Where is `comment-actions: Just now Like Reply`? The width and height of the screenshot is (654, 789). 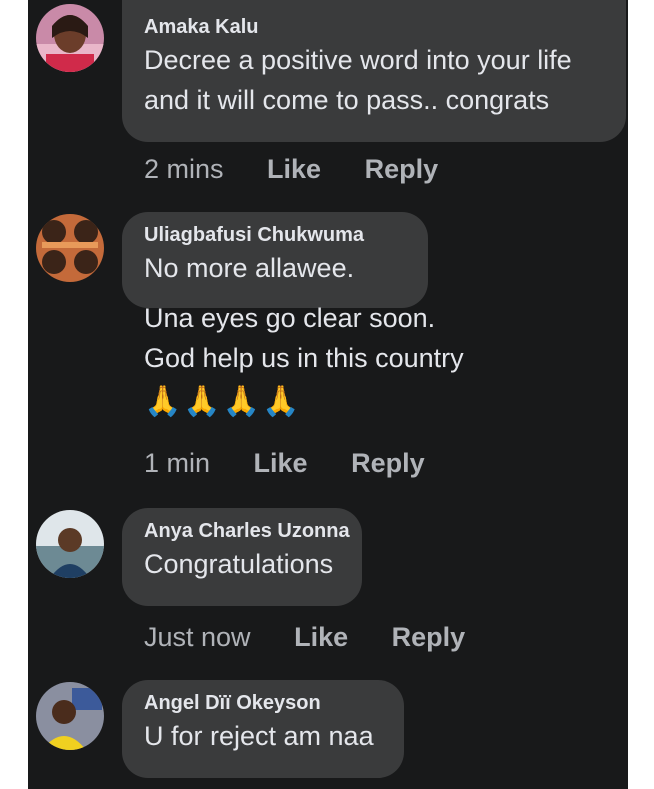 comment-actions: Just now Like Reply is located at coordinates (304, 637).